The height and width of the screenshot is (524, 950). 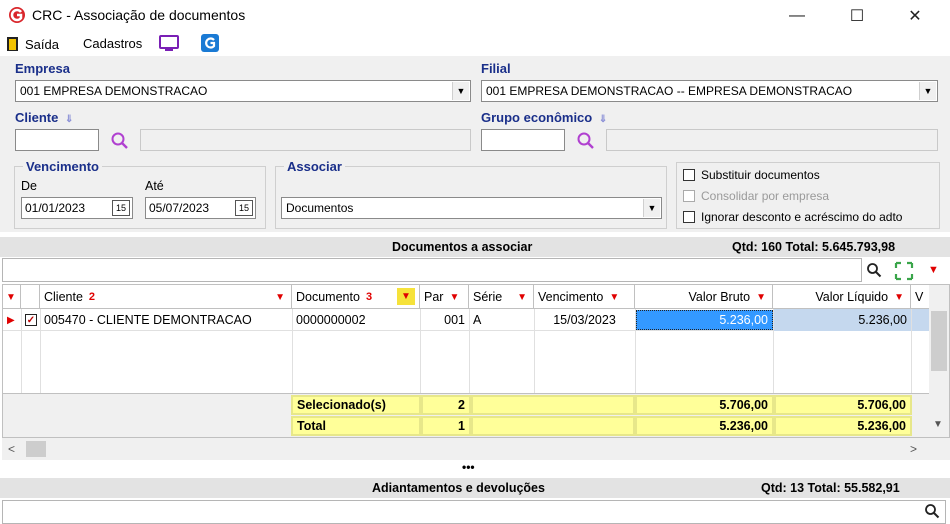 What do you see at coordinates (454, 320) in the screenshot?
I see `cell-par: 001` at bounding box center [454, 320].